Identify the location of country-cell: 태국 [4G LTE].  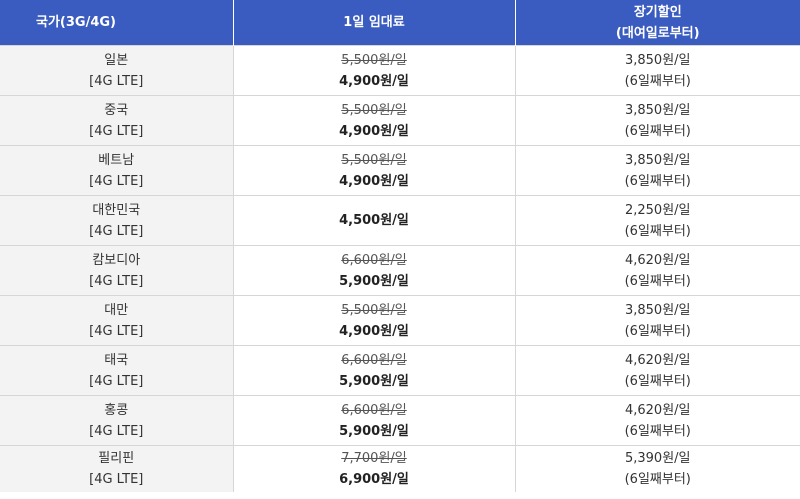
(117, 370).